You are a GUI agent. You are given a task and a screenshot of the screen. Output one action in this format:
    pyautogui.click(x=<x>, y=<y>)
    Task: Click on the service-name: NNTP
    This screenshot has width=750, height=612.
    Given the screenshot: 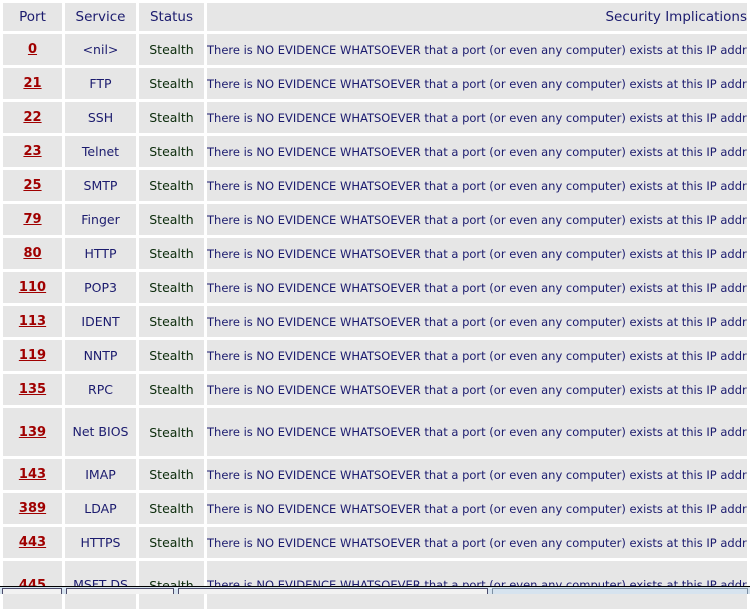 What is the action you would take?
    pyautogui.click(x=100, y=355)
    